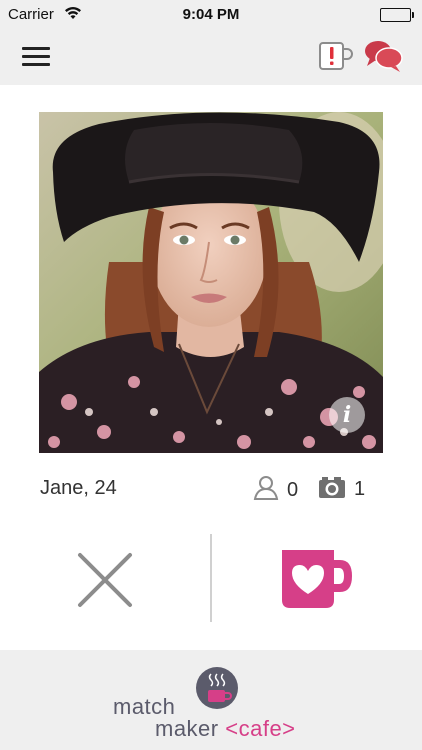  What do you see at coordinates (211, 57) in the screenshot?
I see `nav-bar` at bounding box center [211, 57].